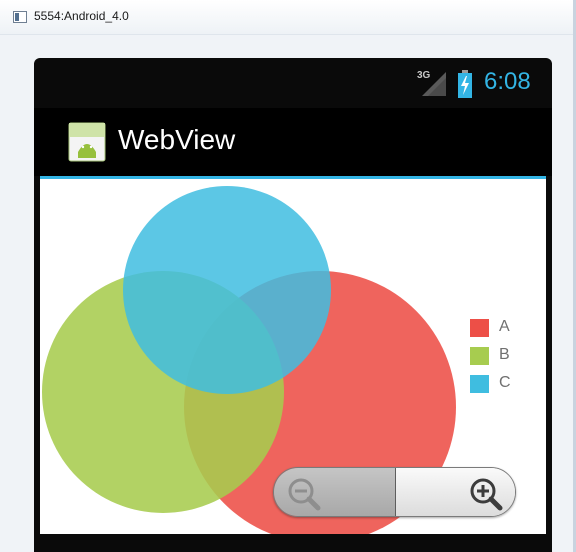  I want to click on zoom-out-button, so click(334, 492).